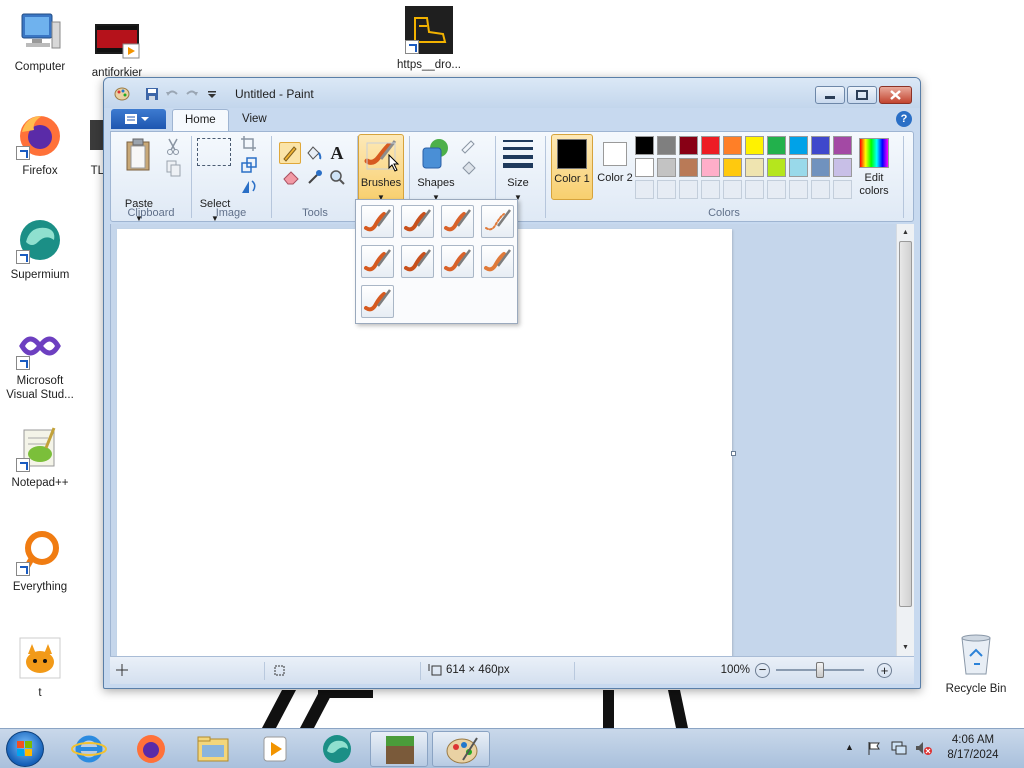  What do you see at coordinates (40, 457) in the screenshot?
I see `desktop-icon-notepad-plus-plus: Notepad++` at bounding box center [40, 457].